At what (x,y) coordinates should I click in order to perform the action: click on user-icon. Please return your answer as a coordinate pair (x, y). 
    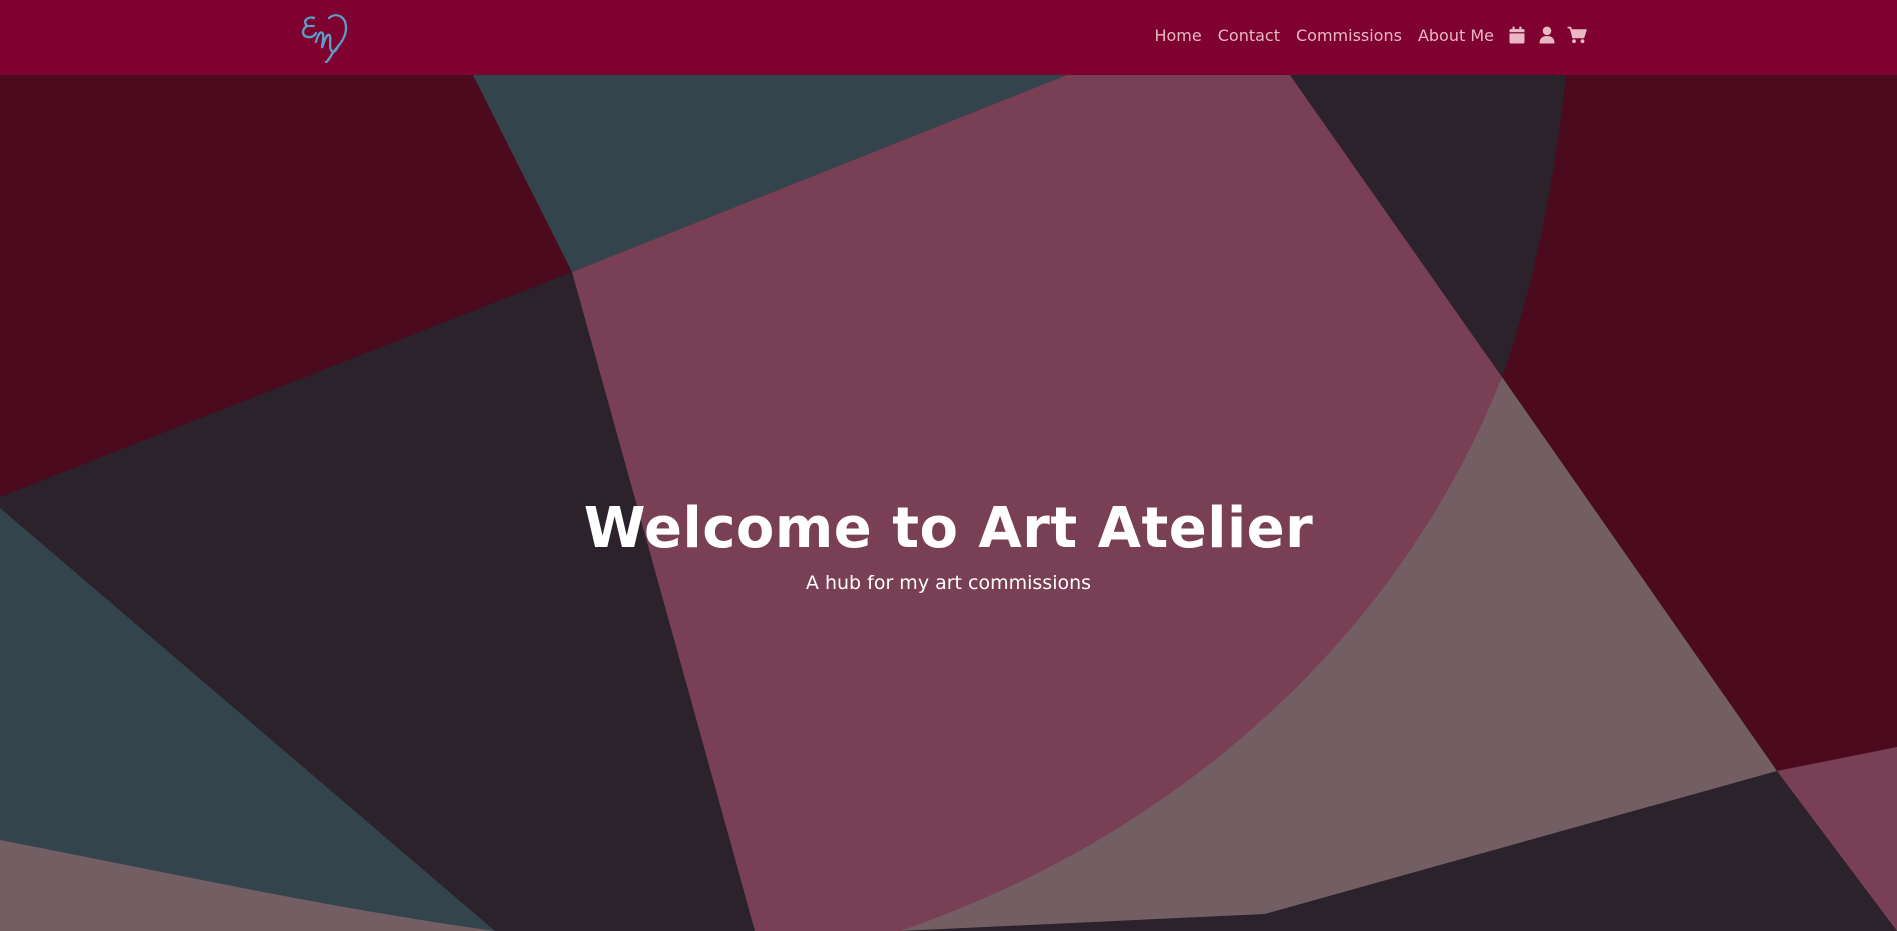
    Looking at the image, I should click on (1547, 35).